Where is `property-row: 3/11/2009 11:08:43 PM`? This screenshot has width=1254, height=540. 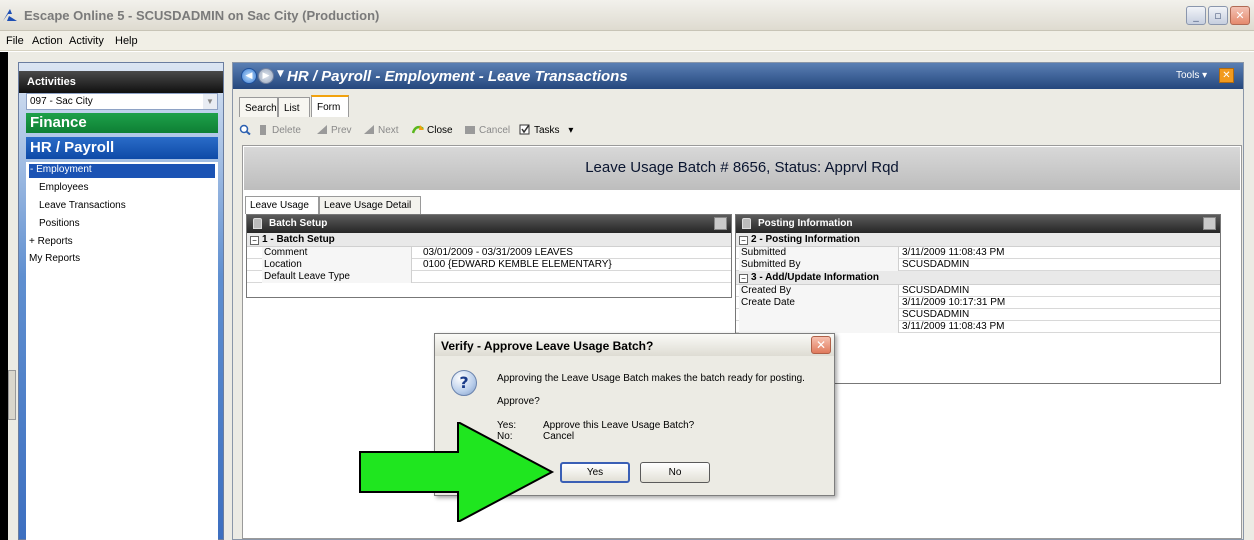
property-row: 3/11/2009 11:08:43 PM is located at coordinates (978, 327).